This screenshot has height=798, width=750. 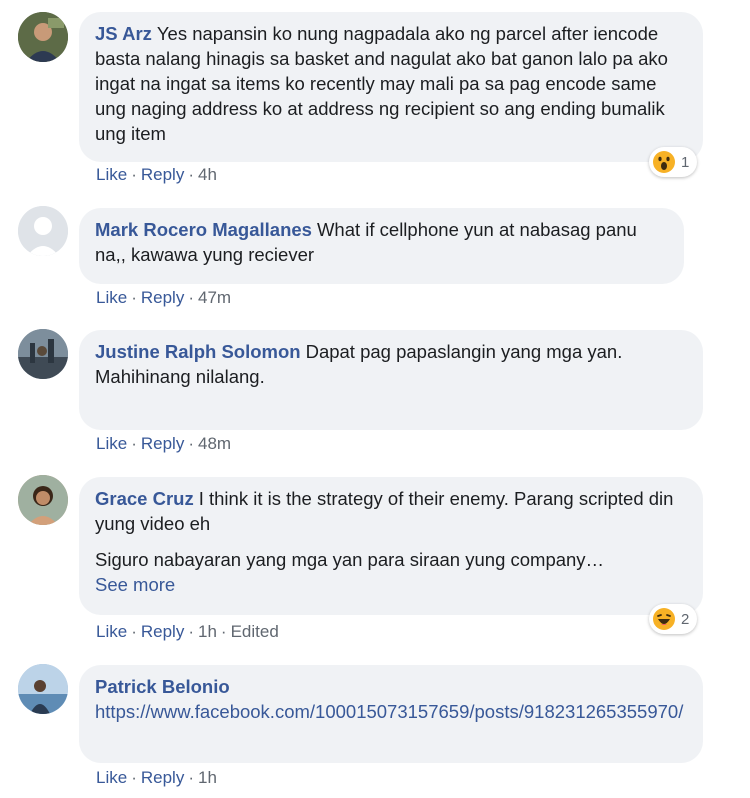 I want to click on edited-label: Edited, so click(x=255, y=631).